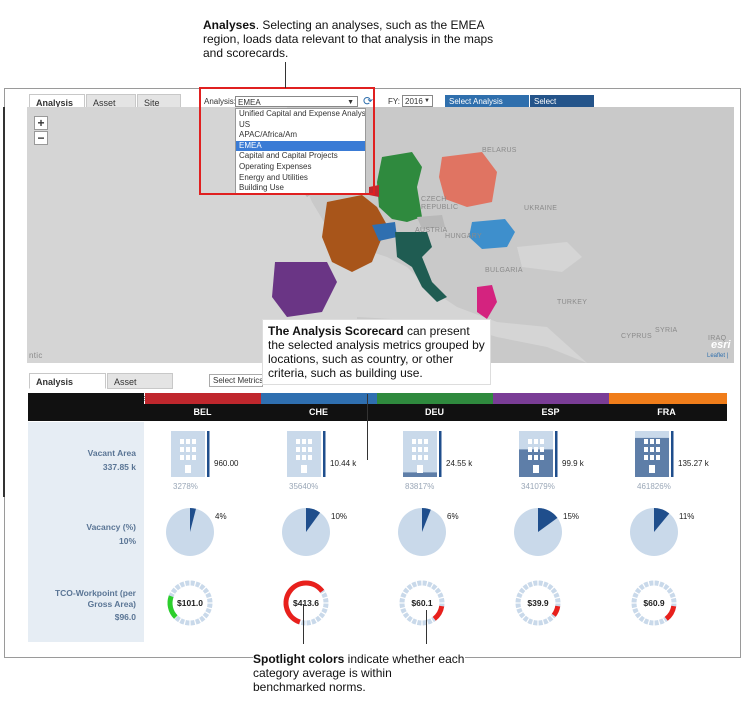 This screenshot has height=710, width=743. Describe the element at coordinates (343, 463) in the screenshot. I see `vacant-area-value: 10.44 k` at that location.